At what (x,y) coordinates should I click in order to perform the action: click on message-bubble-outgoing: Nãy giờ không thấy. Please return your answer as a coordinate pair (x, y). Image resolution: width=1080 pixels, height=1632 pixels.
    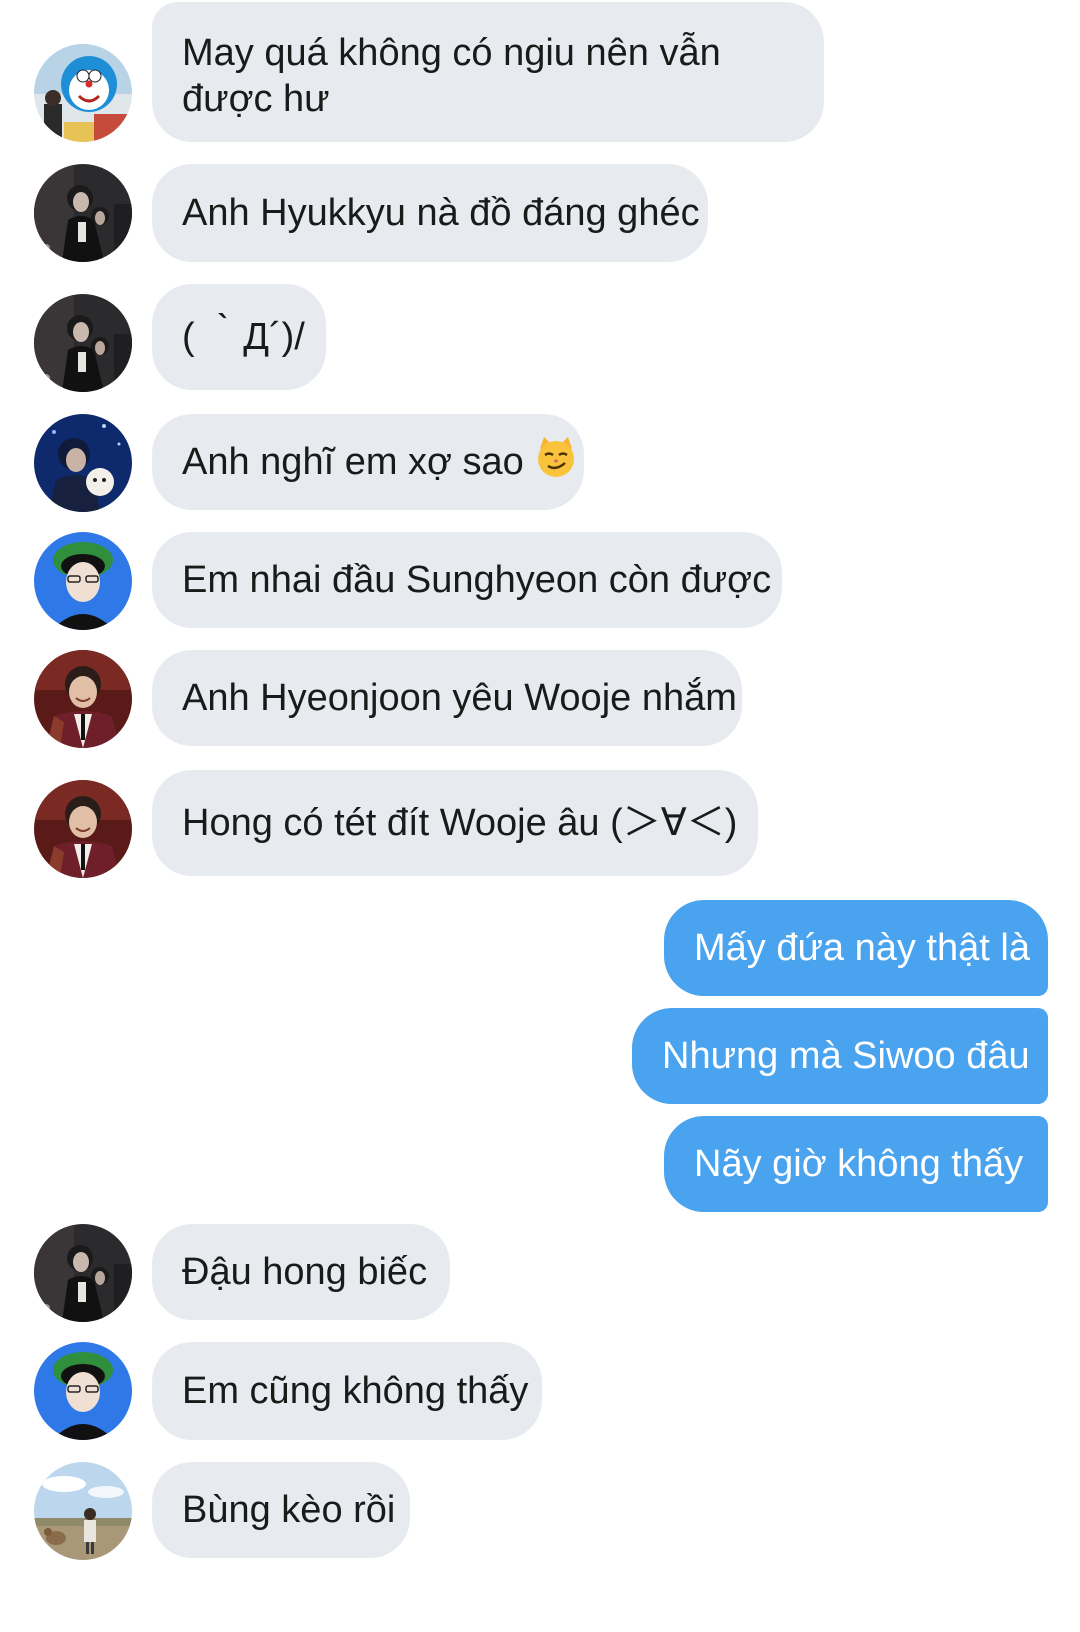
    Looking at the image, I should click on (856, 1164).